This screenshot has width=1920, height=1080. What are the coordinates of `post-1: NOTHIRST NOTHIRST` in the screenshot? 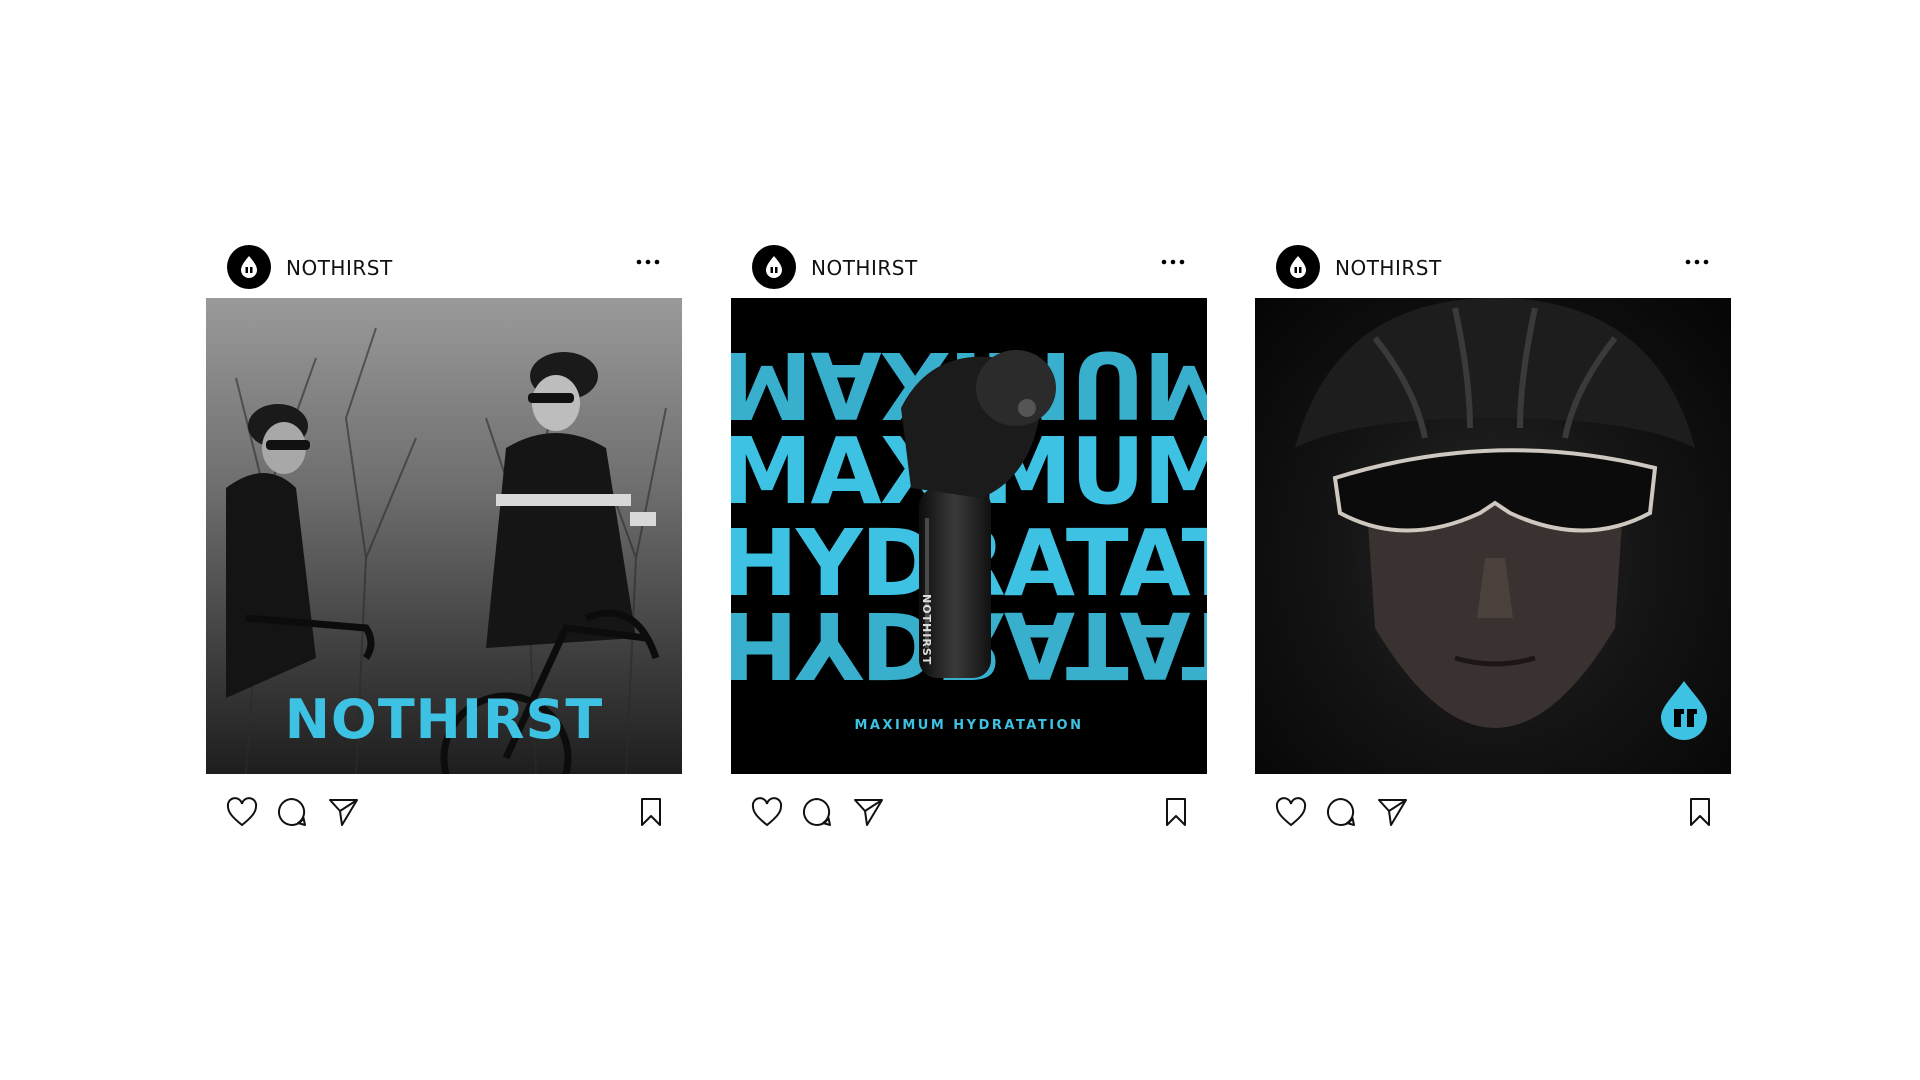 It's located at (444, 545).